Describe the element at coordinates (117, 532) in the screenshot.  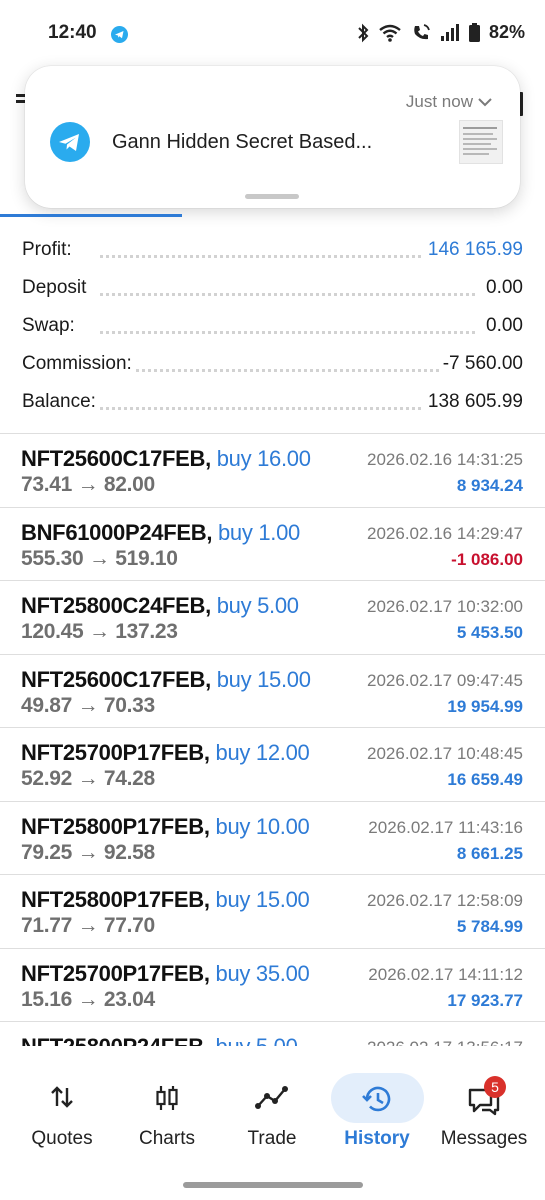
I see `deal-symbol-text: BNF61000P24FEB,` at that location.